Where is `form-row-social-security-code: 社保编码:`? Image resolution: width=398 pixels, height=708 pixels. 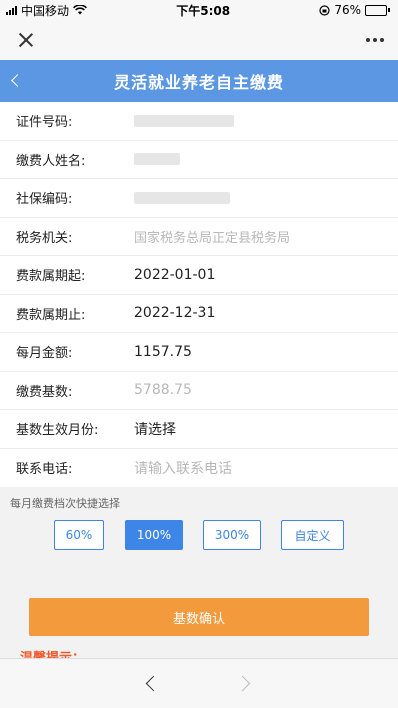 form-row-social-security-code: 社保编码: is located at coordinates (199, 198).